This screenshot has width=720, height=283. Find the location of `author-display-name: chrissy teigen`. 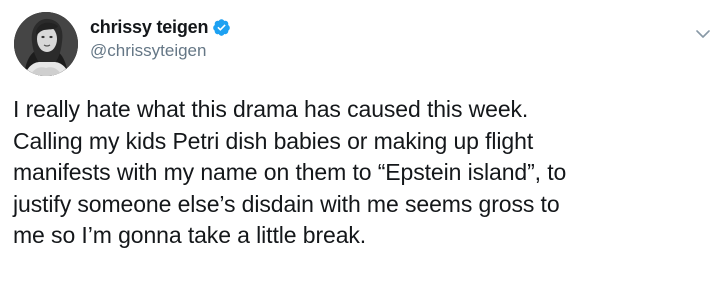

author-display-name: chrissy teigen is located at coordinates (149, 27).